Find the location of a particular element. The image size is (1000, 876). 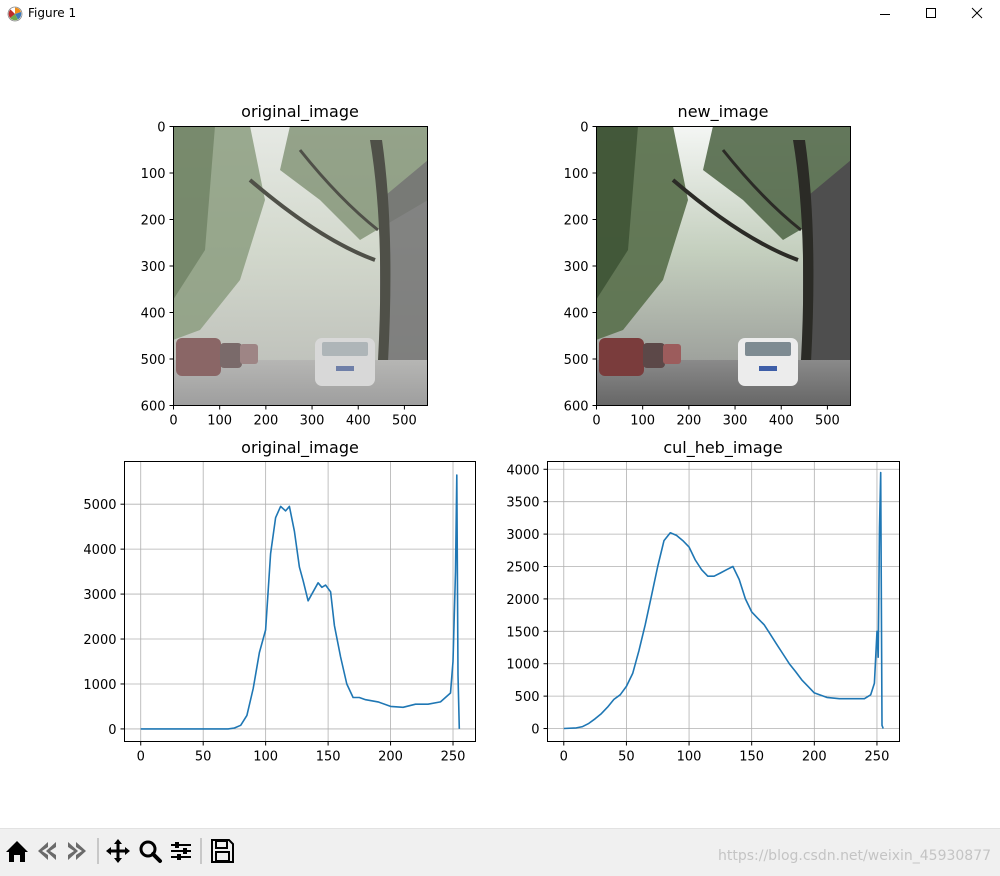

minimize-button is located at coordinates (885, 15).